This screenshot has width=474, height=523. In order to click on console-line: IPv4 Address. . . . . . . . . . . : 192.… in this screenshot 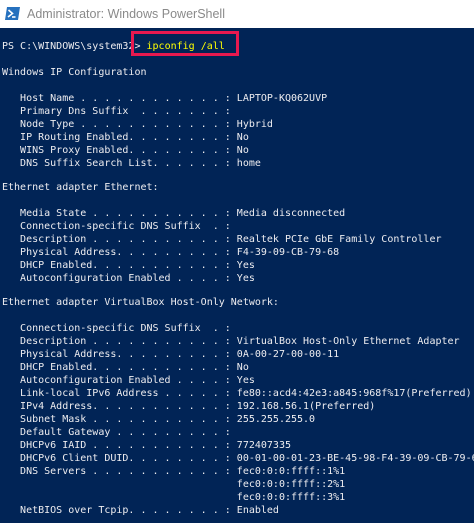, I will do `click(189, 406)`.